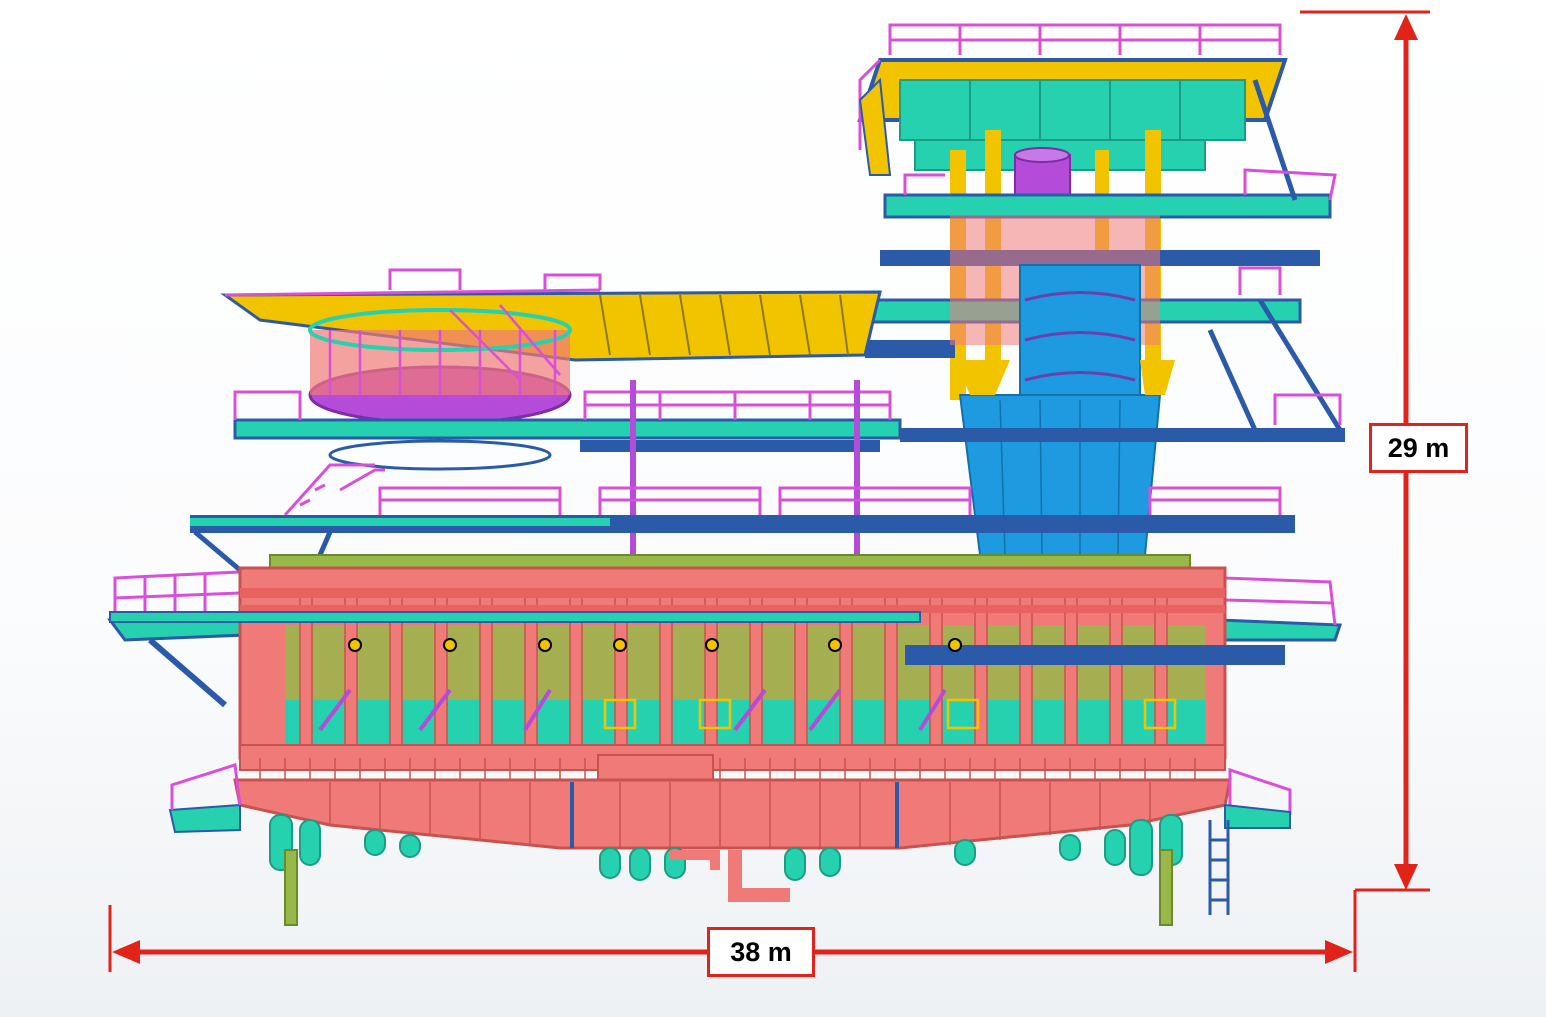 Image resolution: width=1546 pixels, height=1017 pixels. I want to click on width-dimension-label: 38 m, so click(761, 952).